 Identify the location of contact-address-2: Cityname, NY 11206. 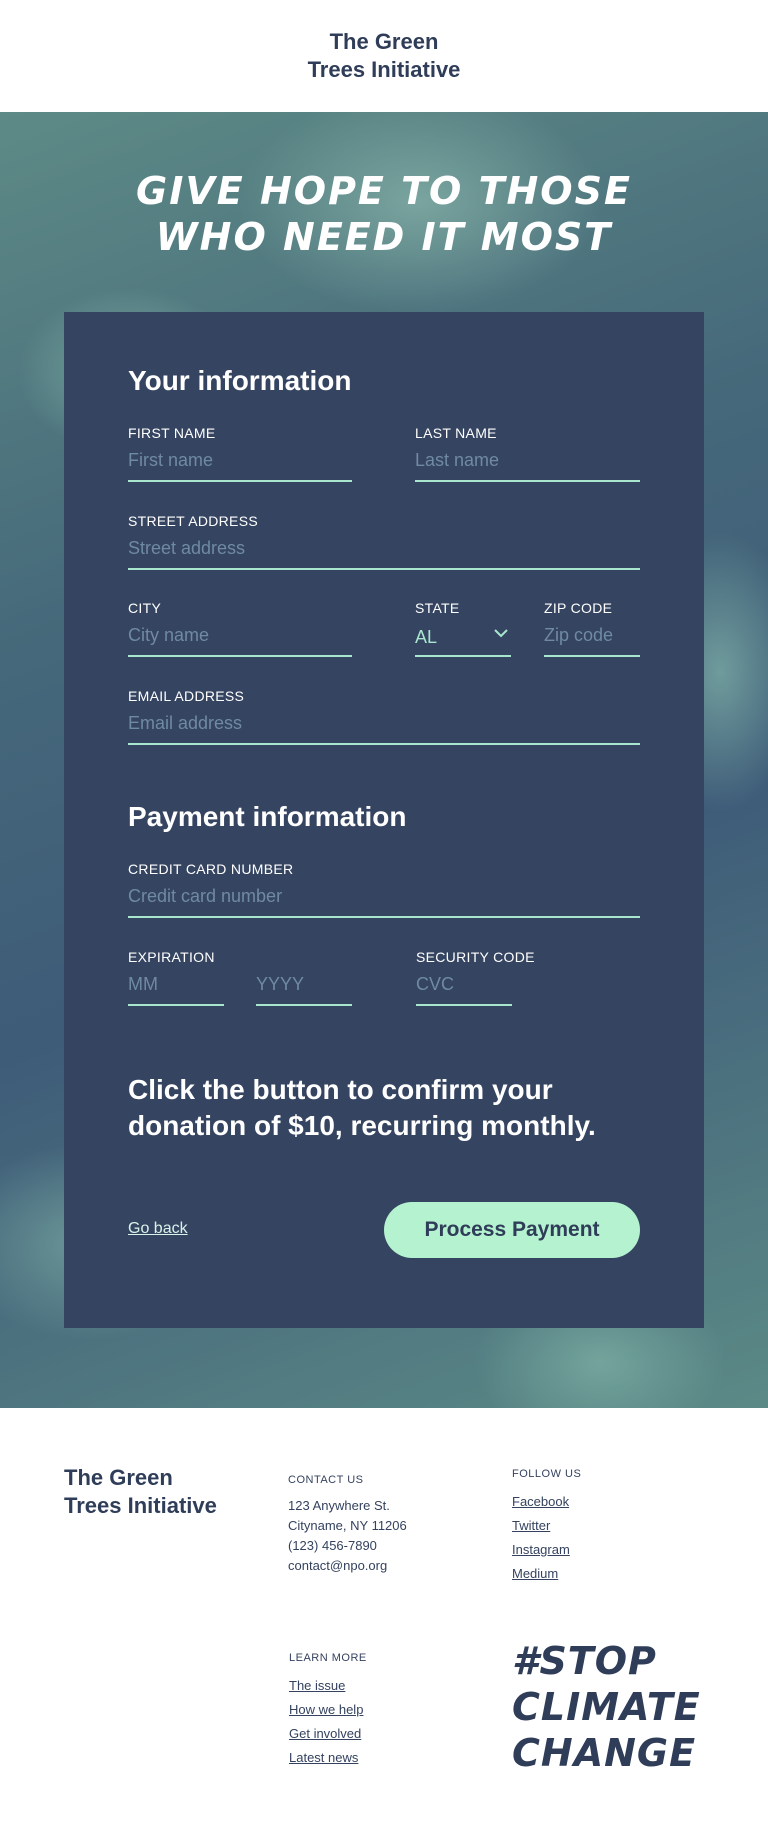
(347, 1525).